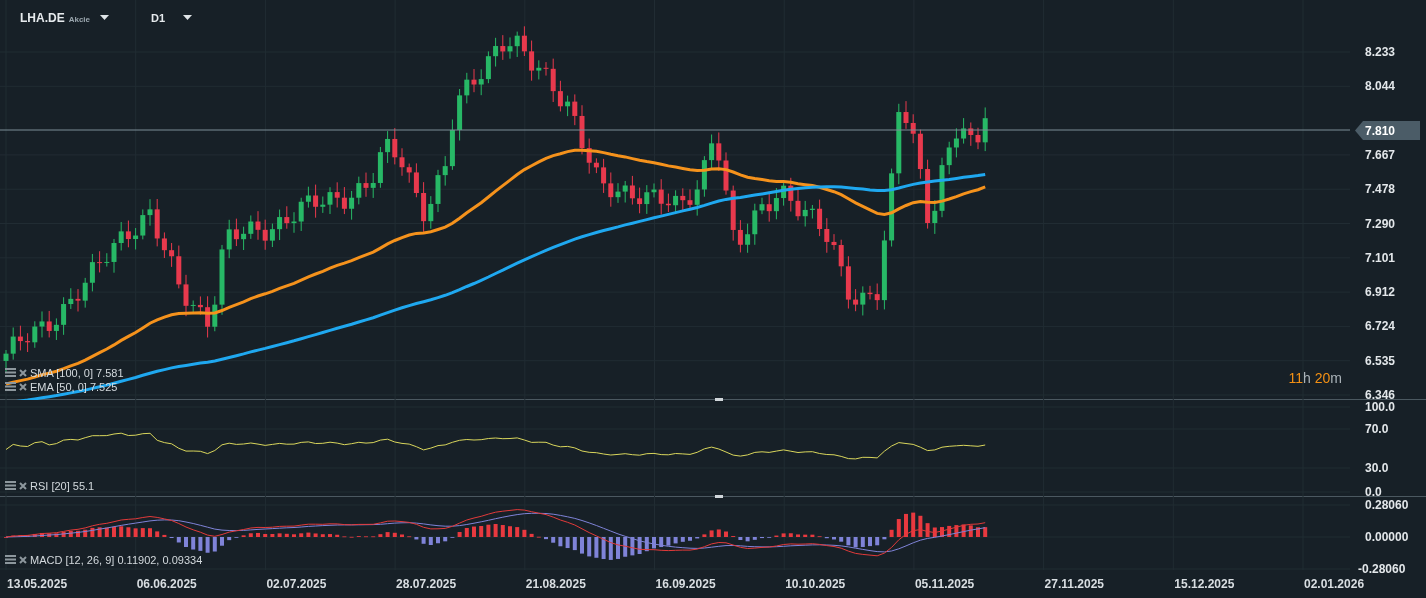 The width and height of the screenshot is (1426, 598). Describe the element at coordinates (1387, 537) in the screenshot. I see `macd-axis-label: 0.00000` at that location.